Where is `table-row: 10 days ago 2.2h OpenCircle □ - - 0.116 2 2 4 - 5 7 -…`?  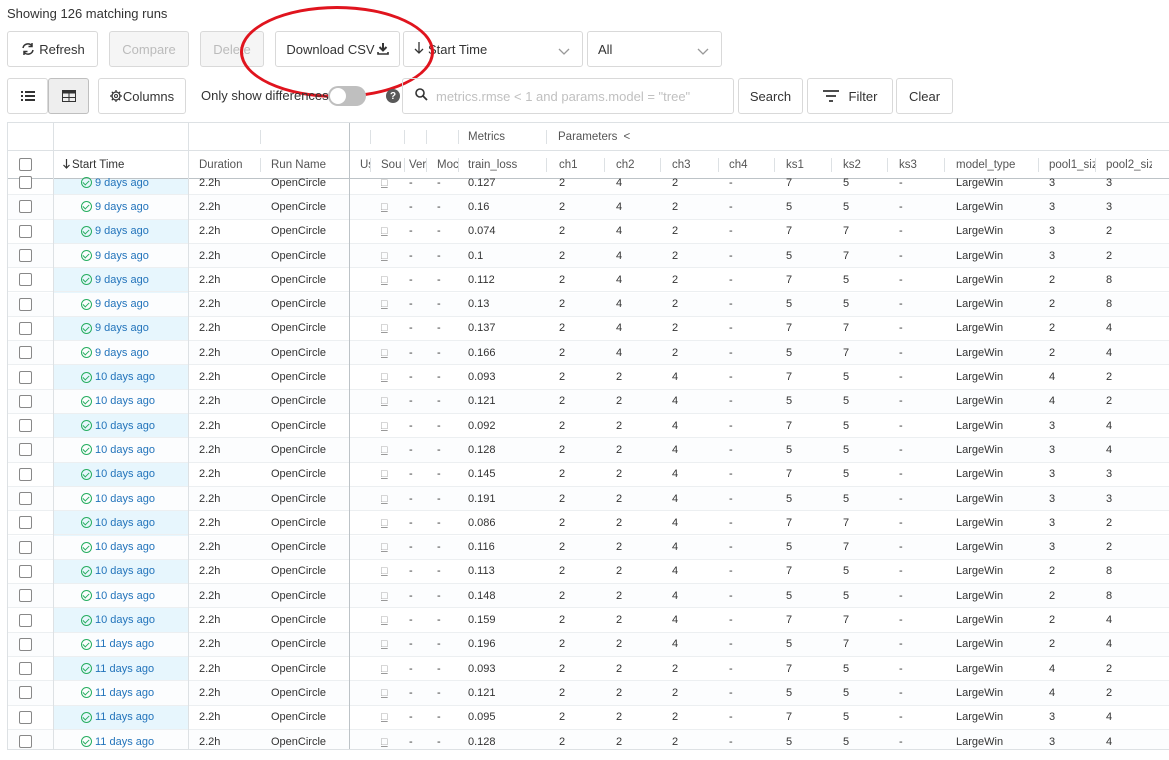 table-row: 10 days ago 2.2h OpenCircle □ - - 0.116 2 2 4 - 5 7 -… is located at coordinates (588, 547).